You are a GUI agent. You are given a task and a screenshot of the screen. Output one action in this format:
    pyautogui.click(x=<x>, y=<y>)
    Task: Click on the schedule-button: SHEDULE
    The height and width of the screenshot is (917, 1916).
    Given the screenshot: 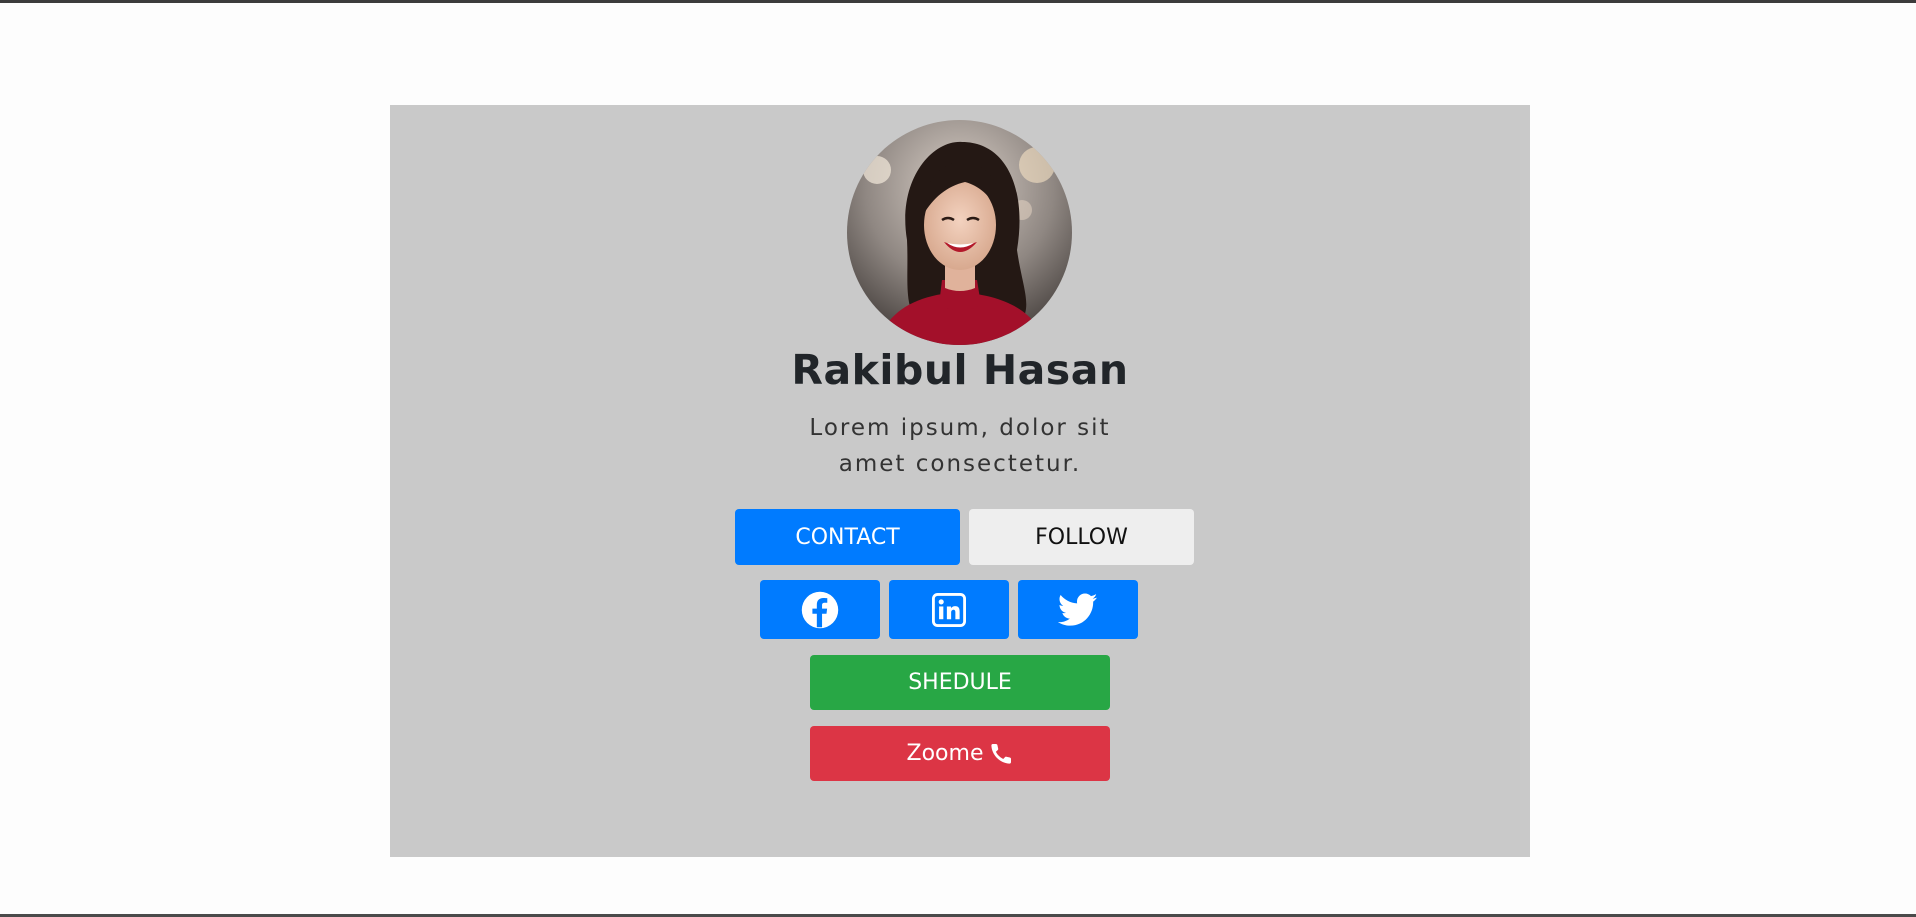 What is the action you would take?
    pyautogui.click(x=960, y=682)
    